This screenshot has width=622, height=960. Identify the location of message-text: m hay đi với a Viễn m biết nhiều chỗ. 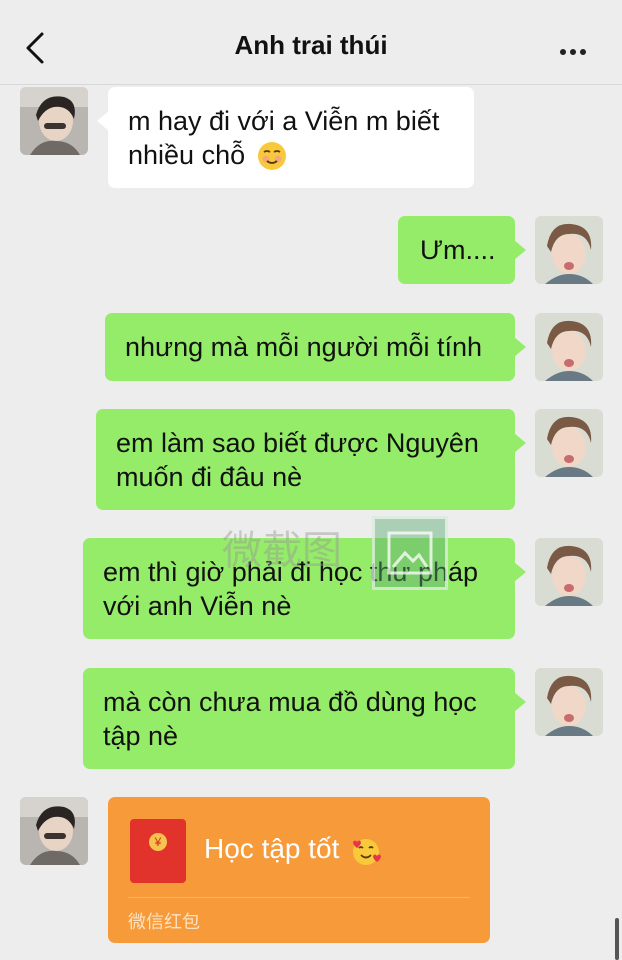
(284, 138).